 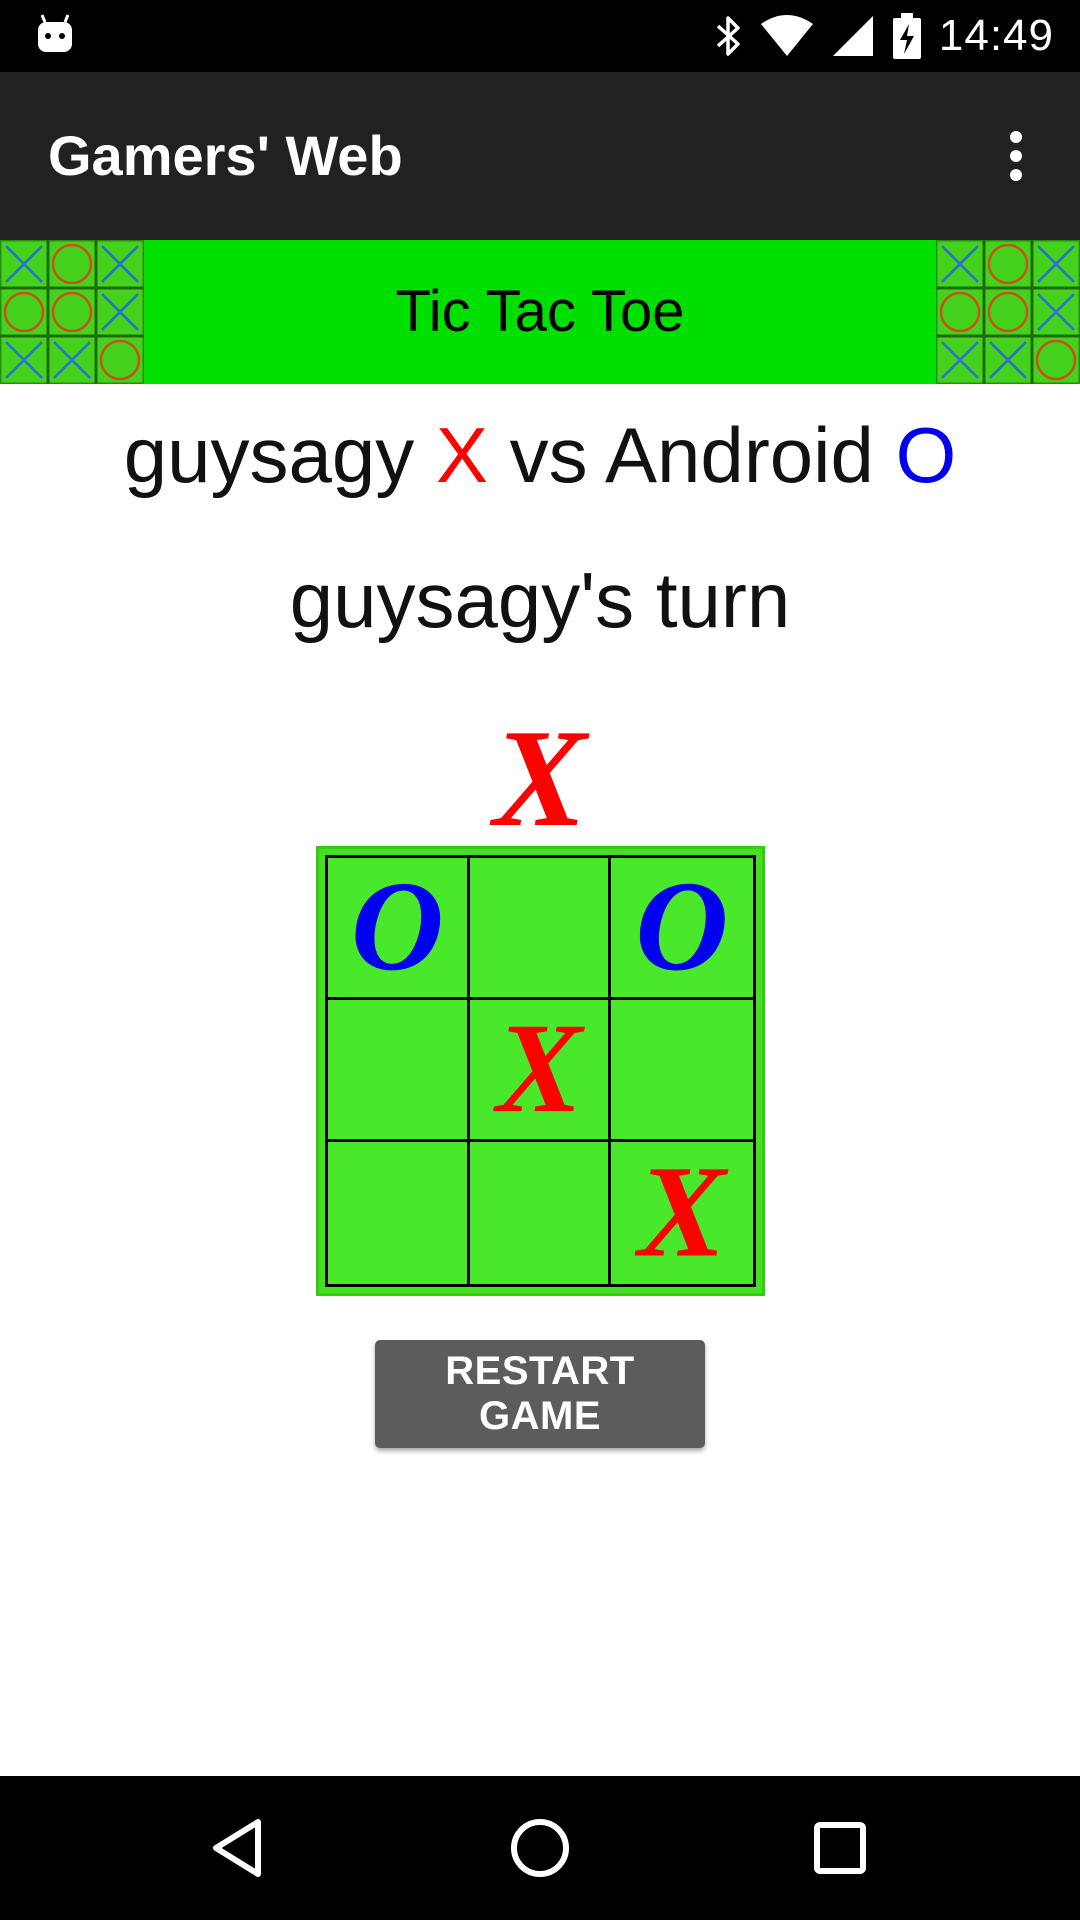 What do you see at coordinates (540, 36) in the screenshot?
I see `status-bar: 14:49` at bounding box center [540, 36].